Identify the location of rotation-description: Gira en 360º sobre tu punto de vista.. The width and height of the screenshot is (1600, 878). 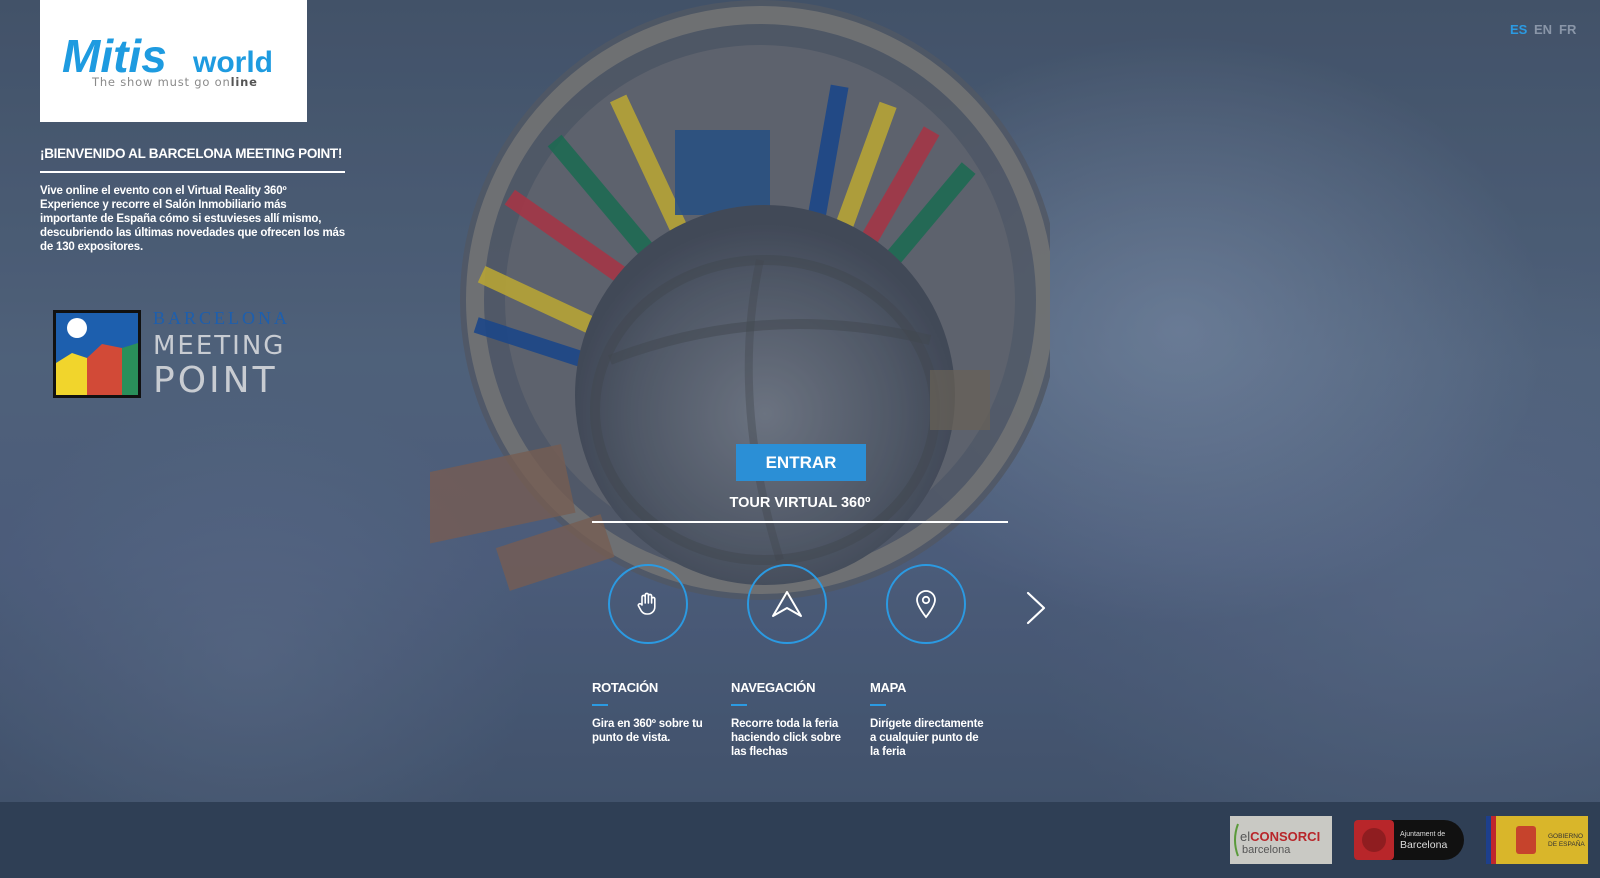
(647, 731).